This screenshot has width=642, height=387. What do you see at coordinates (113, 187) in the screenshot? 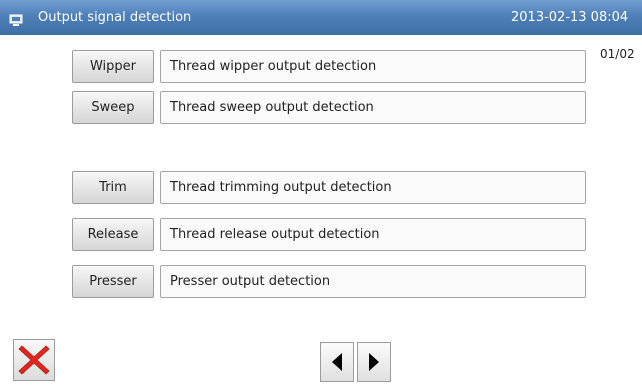
I see `trim-button: Trim` at bounding box center [113, 187].